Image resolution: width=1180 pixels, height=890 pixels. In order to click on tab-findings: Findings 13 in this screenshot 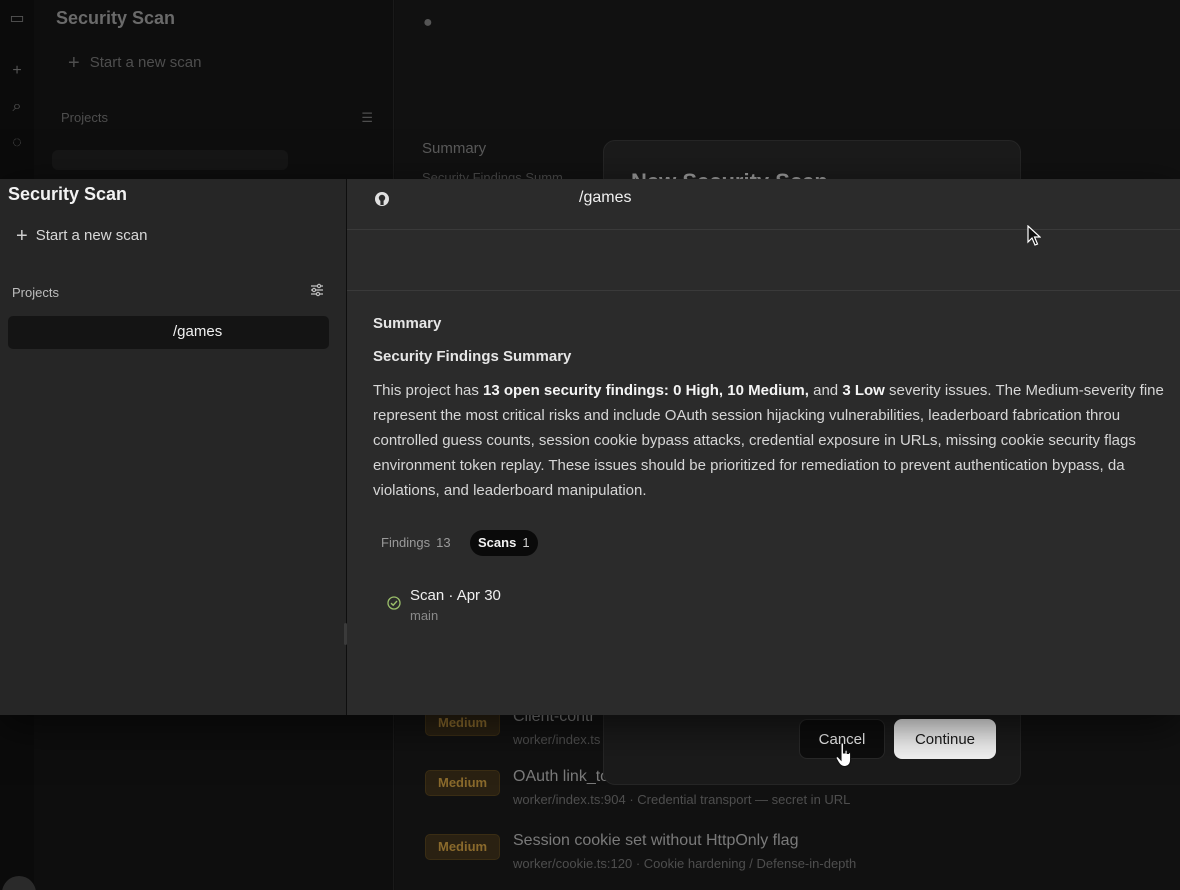, I will do `click(416, 543)`.